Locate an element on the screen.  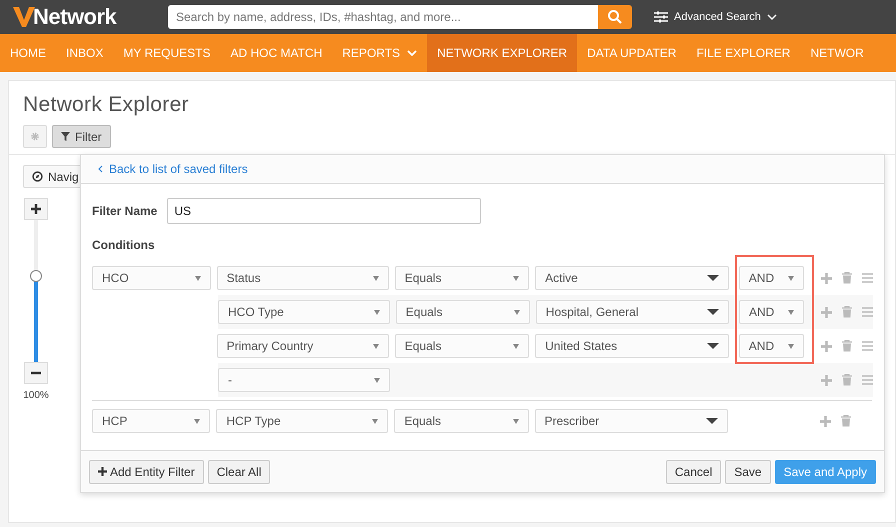
search-icon is located at coordinates (615, 17).